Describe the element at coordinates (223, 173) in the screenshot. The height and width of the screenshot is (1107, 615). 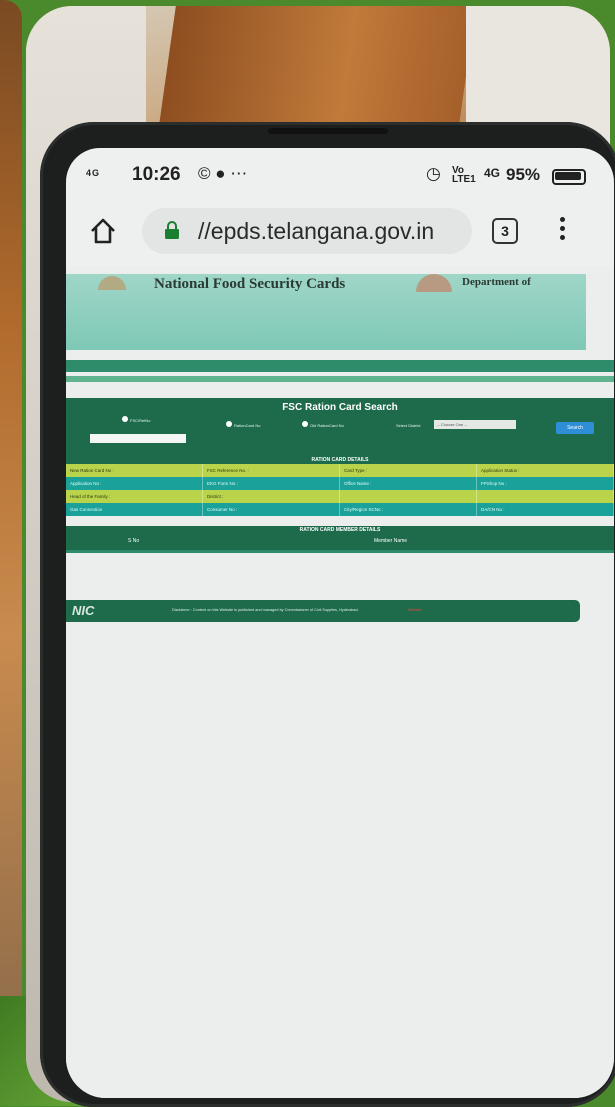
I see `notification-icons: © ● ⋯` at that location.